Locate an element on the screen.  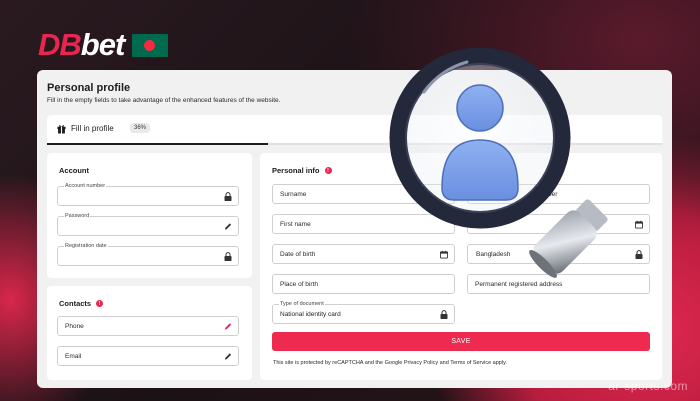
phone-placeholder: Phone is located at coordinates (74, 326).